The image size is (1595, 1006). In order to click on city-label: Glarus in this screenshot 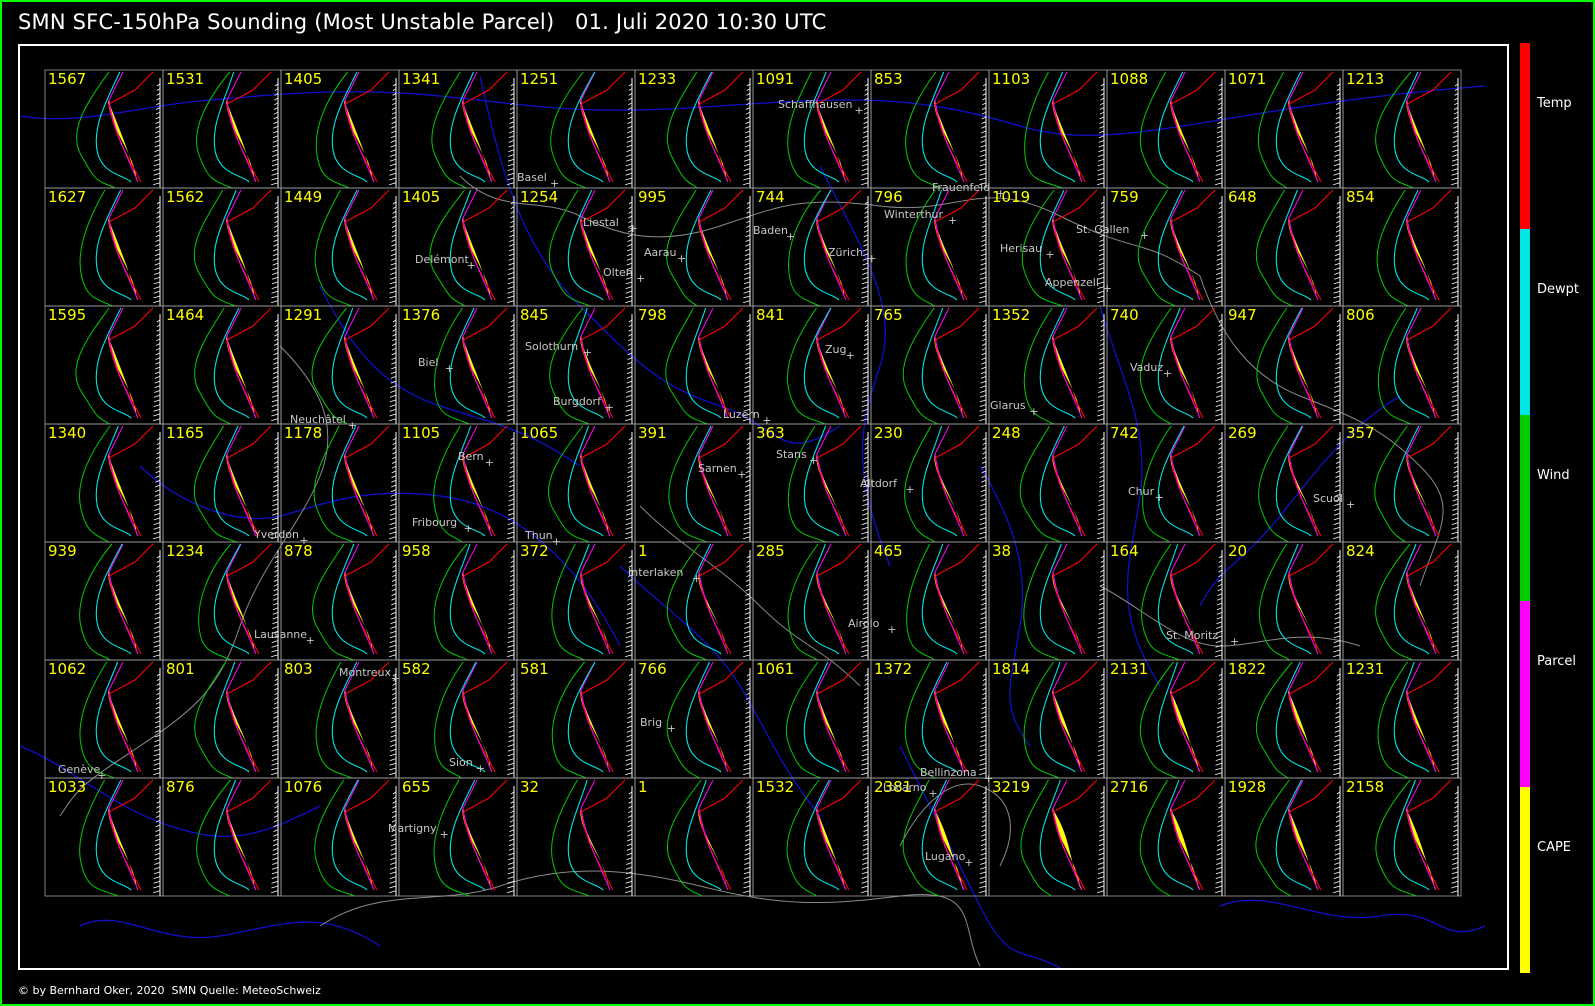, I will do `click(1008, 405)`.